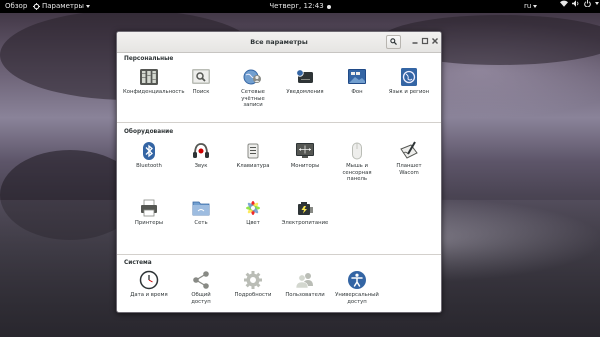  I want to click on search-button, so click(393, 42).